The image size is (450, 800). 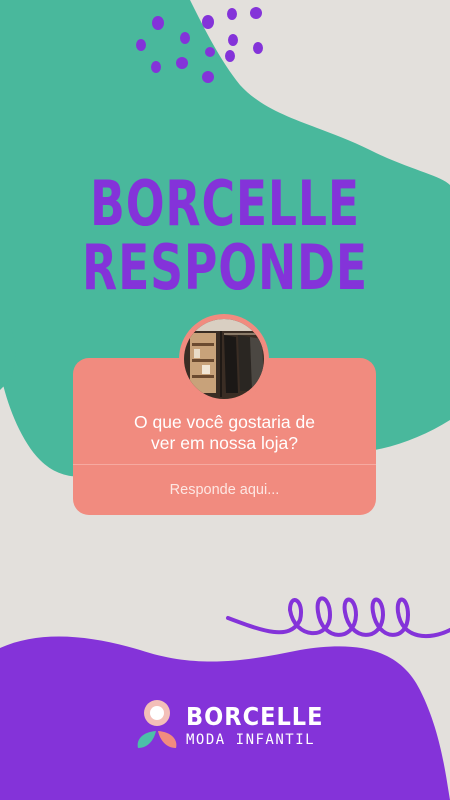 What do you see at coordinates (251, 740) in the screenshot?
I see `logo-subtitle: MODA INFANTIL` at bounding box center [251, 740].